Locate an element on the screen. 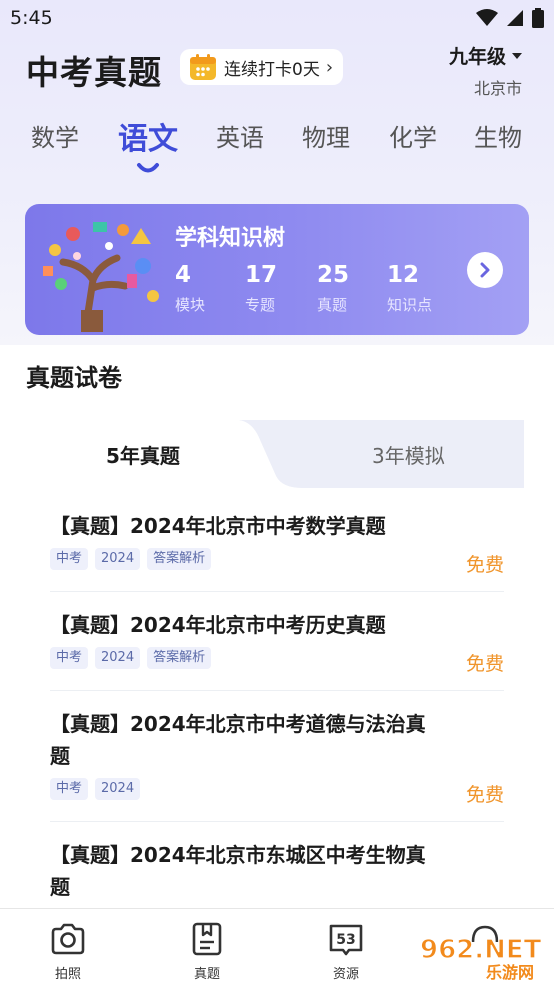 This screenshot has width=554, height=984. tab-5-year-exams: 5年真题 is located at coordinates (143, 454).